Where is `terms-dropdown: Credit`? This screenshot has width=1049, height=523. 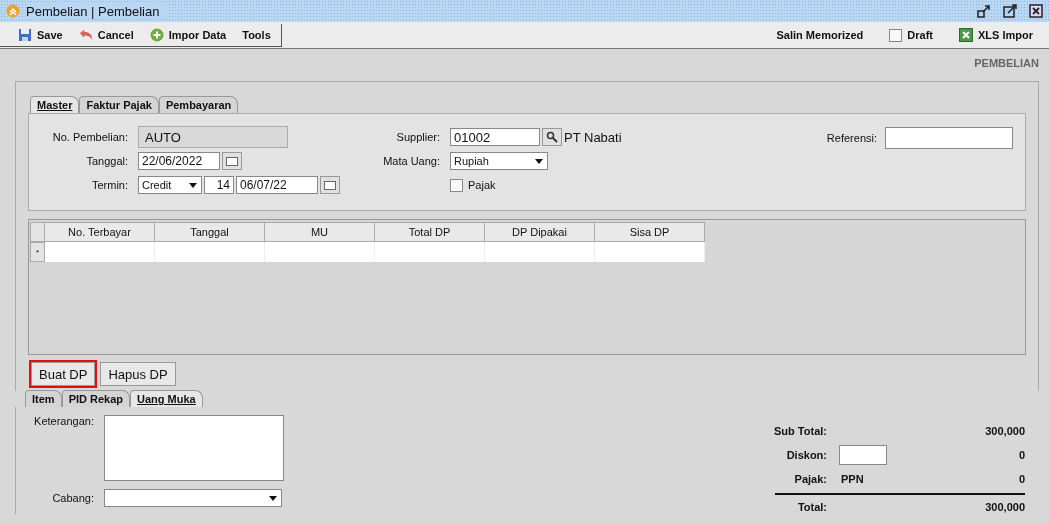 terms-dropdown: Credit is located at coordinates (170, 185).